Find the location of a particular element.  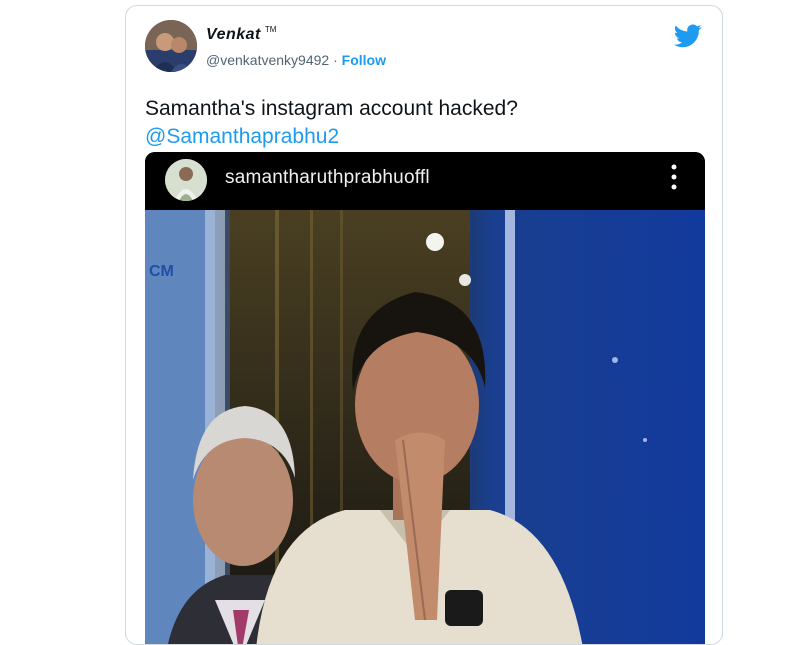

trademark-badge: TM is located at coordinates (270, 29).